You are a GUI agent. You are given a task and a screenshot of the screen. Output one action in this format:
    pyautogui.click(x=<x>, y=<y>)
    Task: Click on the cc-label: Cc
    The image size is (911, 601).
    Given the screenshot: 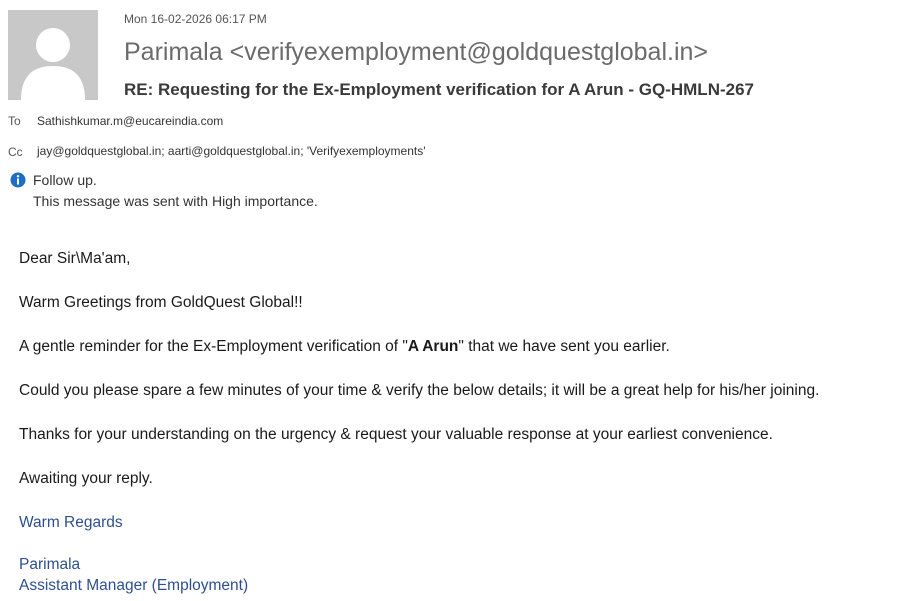 What is the action you would take?
    pyautogui.click(x=15, y=152)
    